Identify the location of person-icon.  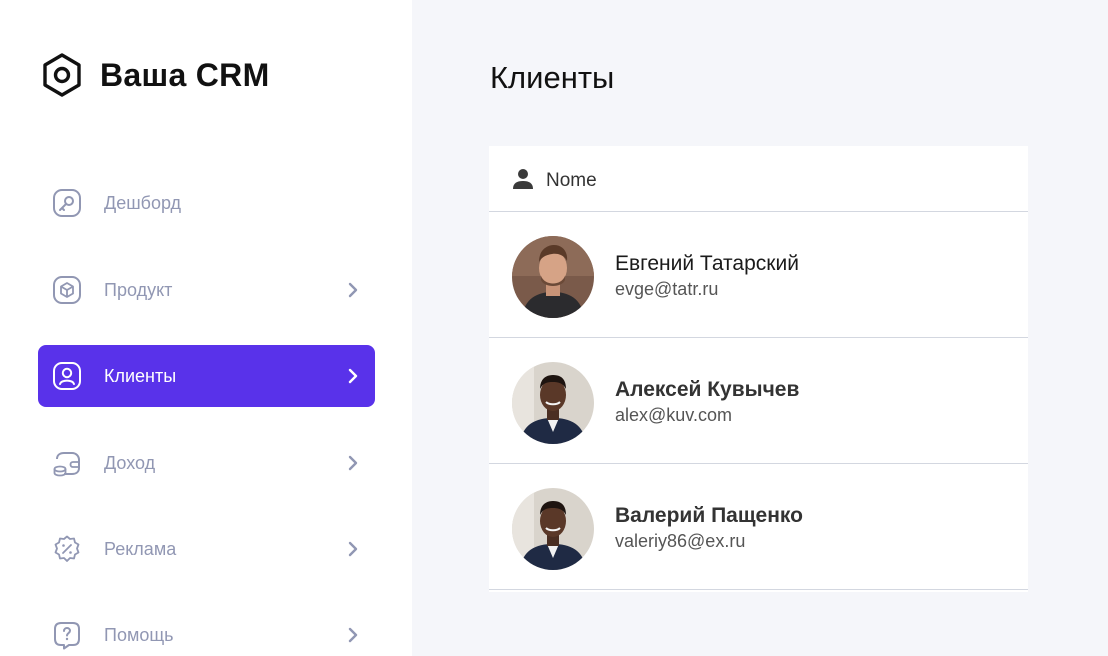
(523, 179).